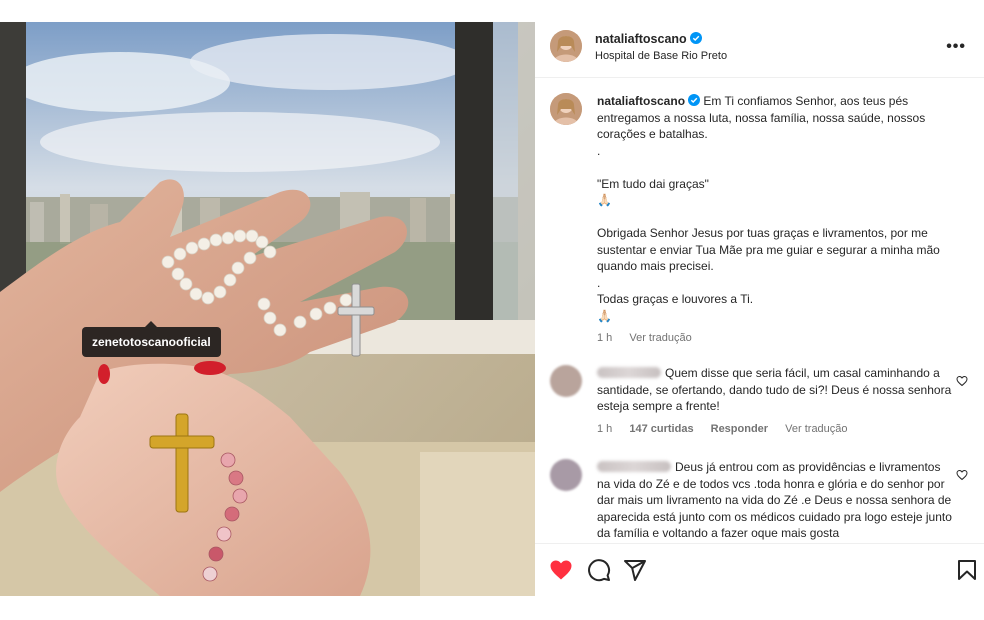 This screenshot has width=984, height=620. What do you see at coordinates (604, 429) in the screenshot?
I see `comment-time: 1 h` at bounding box center [604, 429].